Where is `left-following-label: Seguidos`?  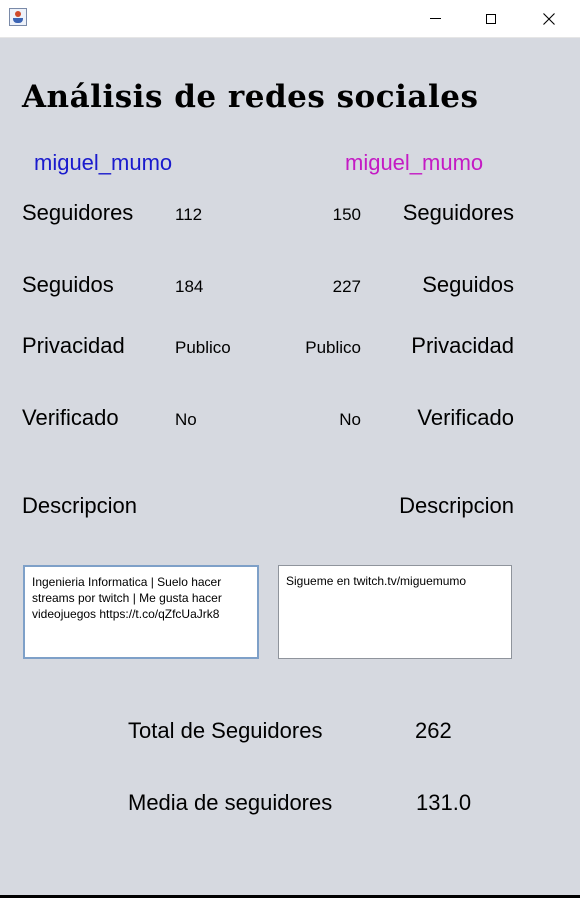
left-following-label: Seguidos is located at coordinates (68, 284).